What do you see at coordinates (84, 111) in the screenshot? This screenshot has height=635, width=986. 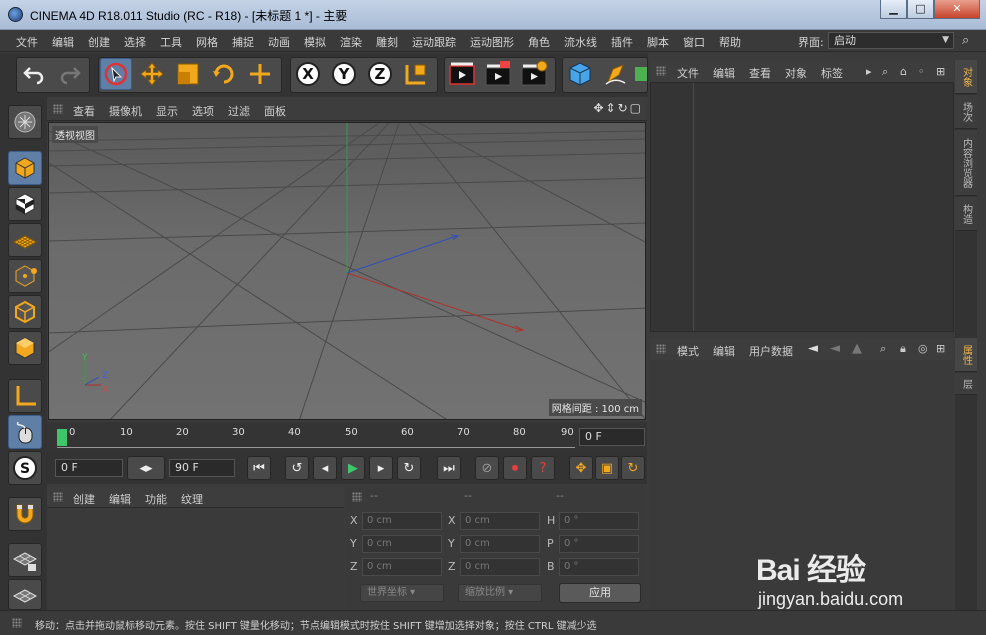 I see `viewport-menu-view: 查看` at bounding box center [84, 111].